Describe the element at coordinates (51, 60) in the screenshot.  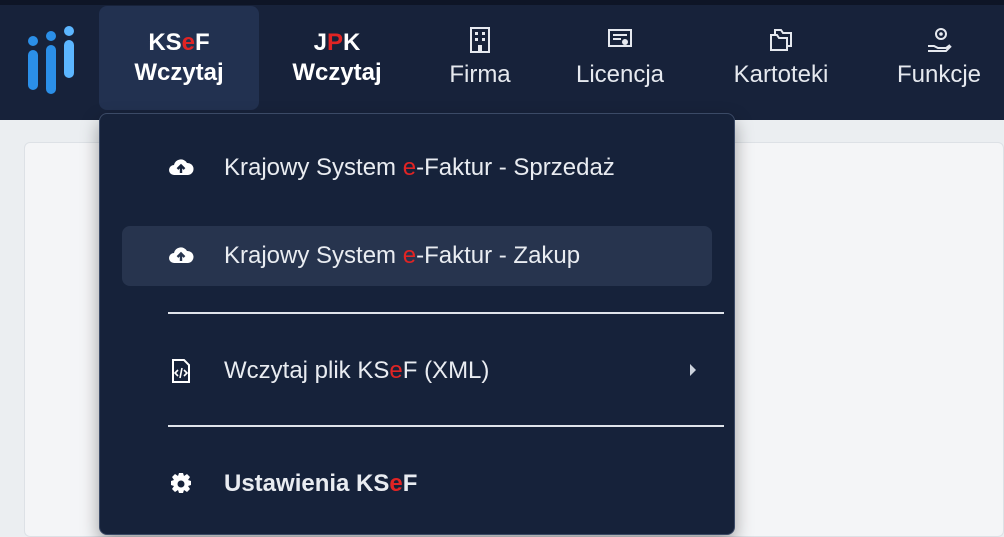
I see `app-logo-icon` at that location.